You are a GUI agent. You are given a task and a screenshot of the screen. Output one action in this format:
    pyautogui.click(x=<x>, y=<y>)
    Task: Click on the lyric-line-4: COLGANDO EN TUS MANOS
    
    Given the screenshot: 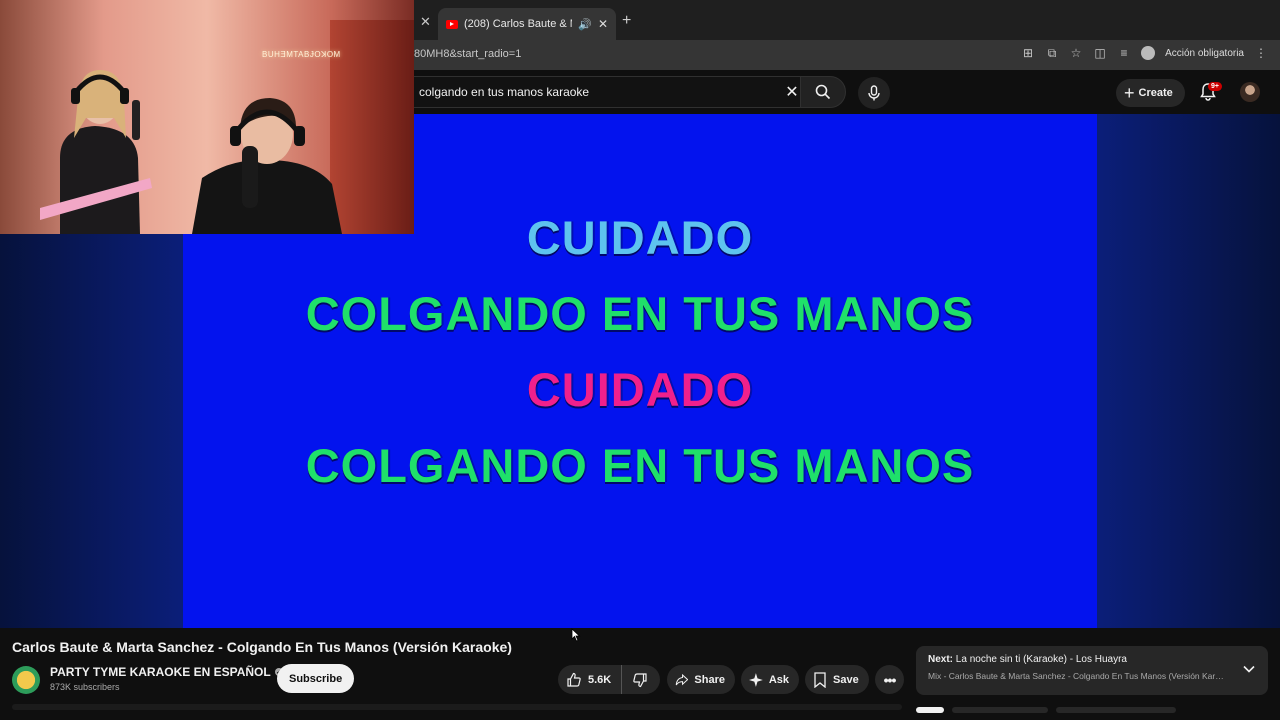 What is the action you would take?
    pyautogui.click(x=640, y=465)
    